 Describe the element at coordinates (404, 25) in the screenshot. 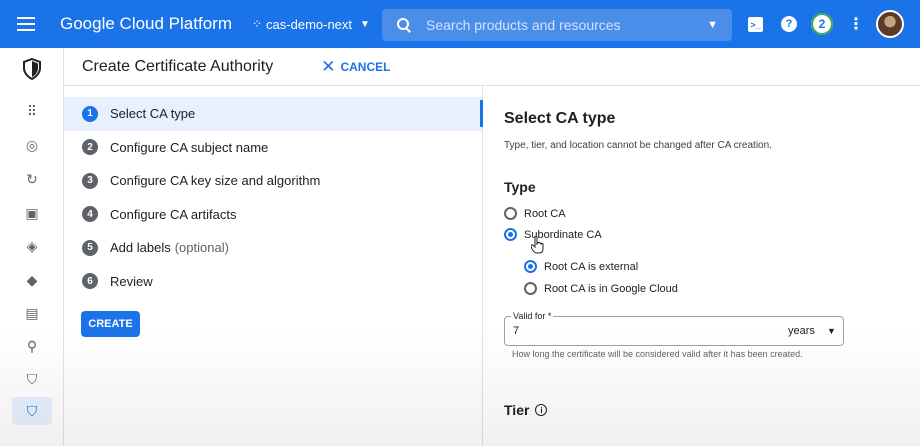

I see `search-icon` at that location.